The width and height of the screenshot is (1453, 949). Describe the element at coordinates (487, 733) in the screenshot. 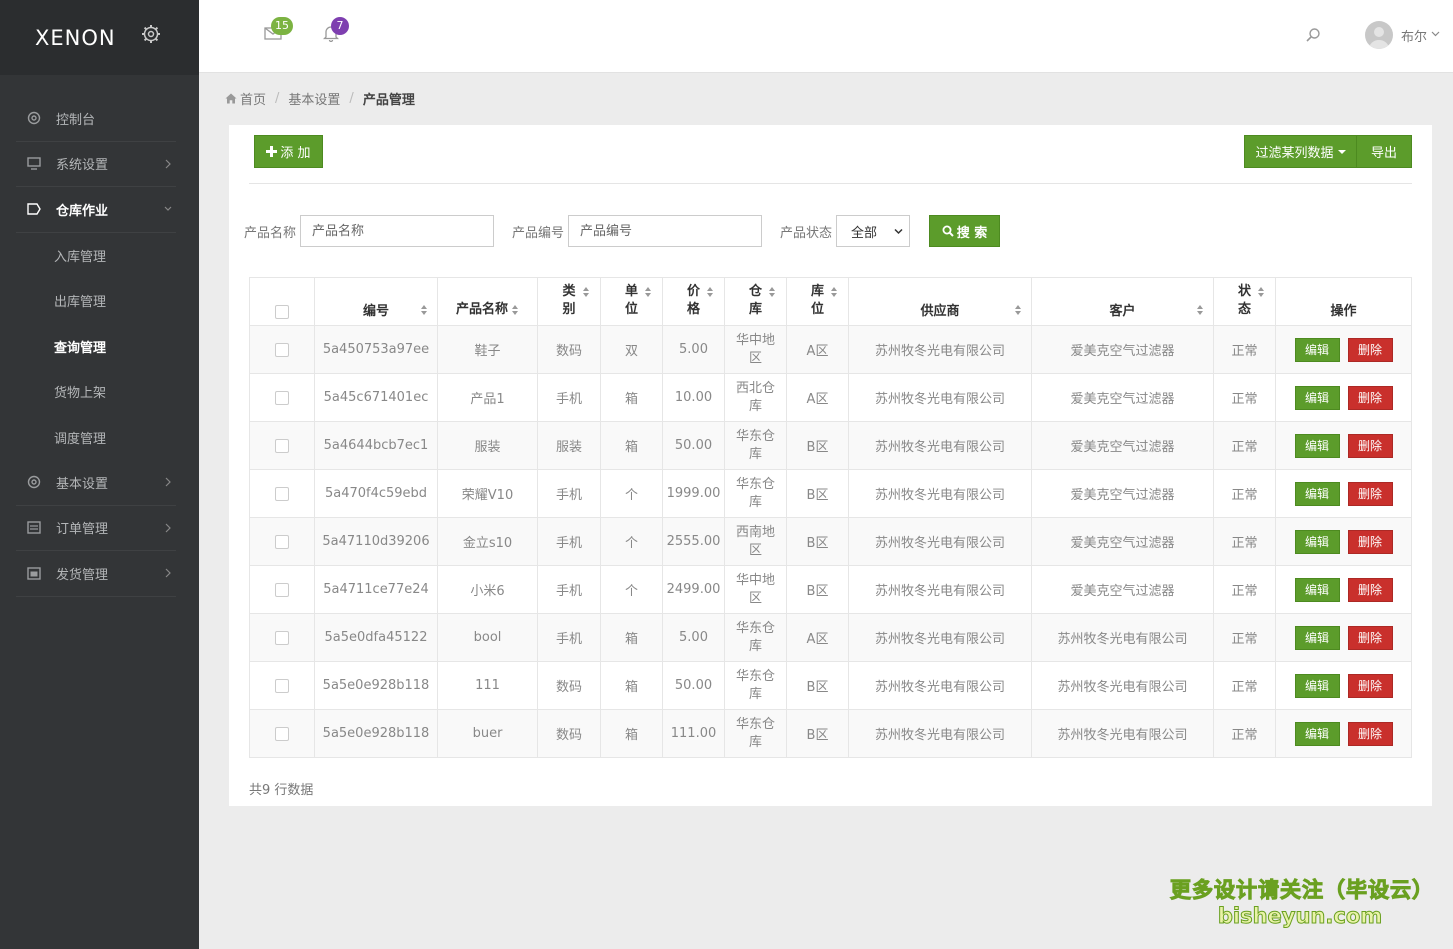

I see `cell-name: buer` at that location.